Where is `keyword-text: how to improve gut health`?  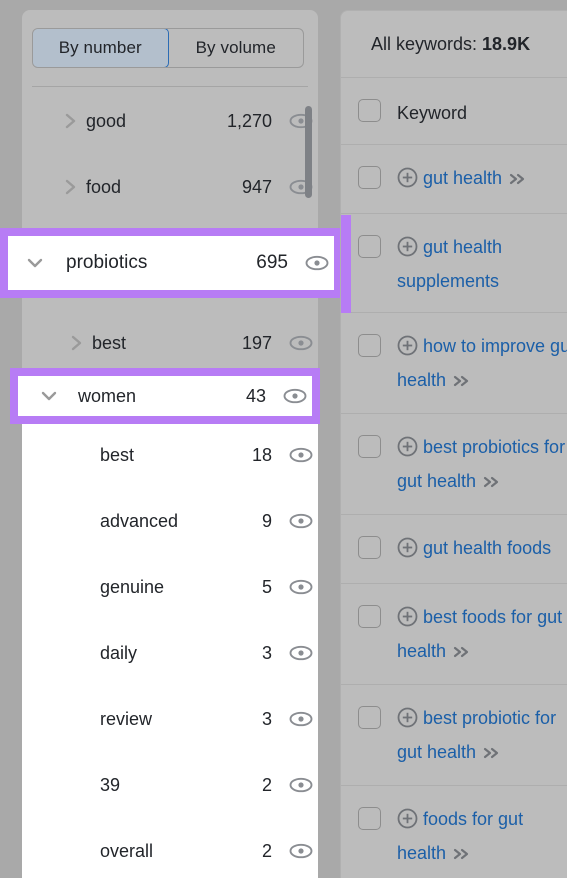
keyword-text: how to improve gut health is located at coordinates (482, 363).